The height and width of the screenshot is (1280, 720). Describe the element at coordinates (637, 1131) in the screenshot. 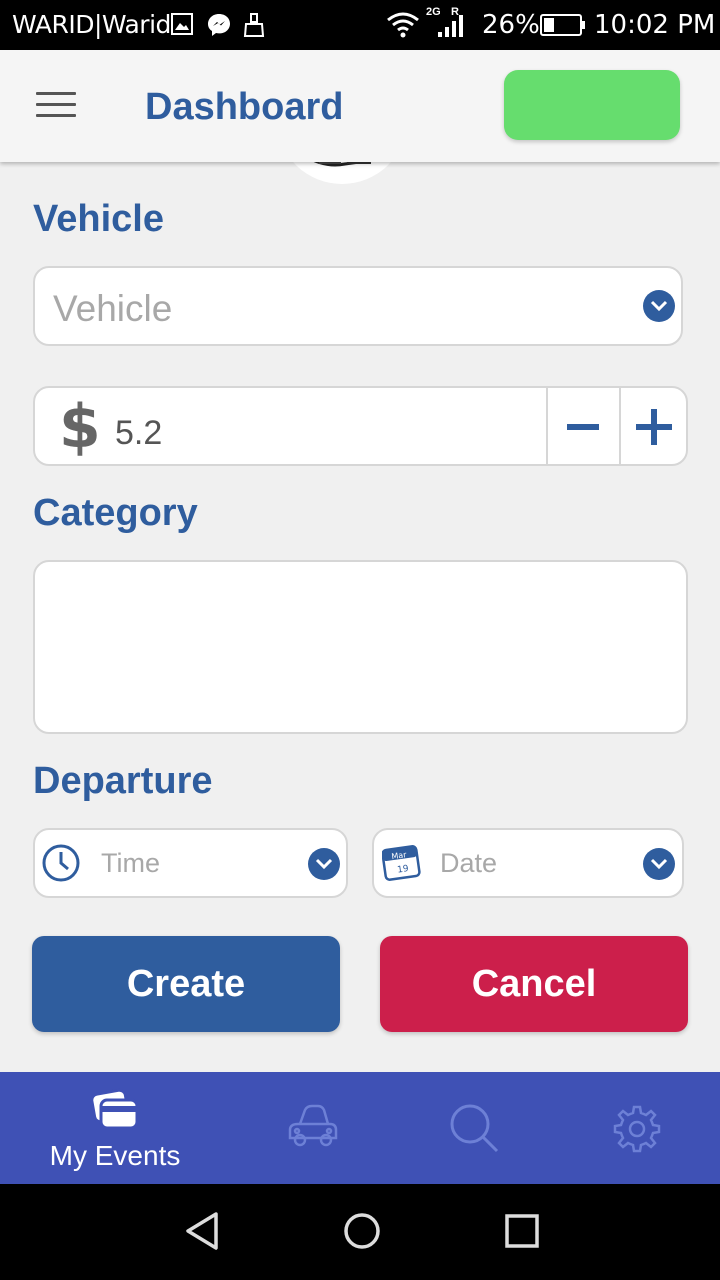

I see `gear-icon` at that location.